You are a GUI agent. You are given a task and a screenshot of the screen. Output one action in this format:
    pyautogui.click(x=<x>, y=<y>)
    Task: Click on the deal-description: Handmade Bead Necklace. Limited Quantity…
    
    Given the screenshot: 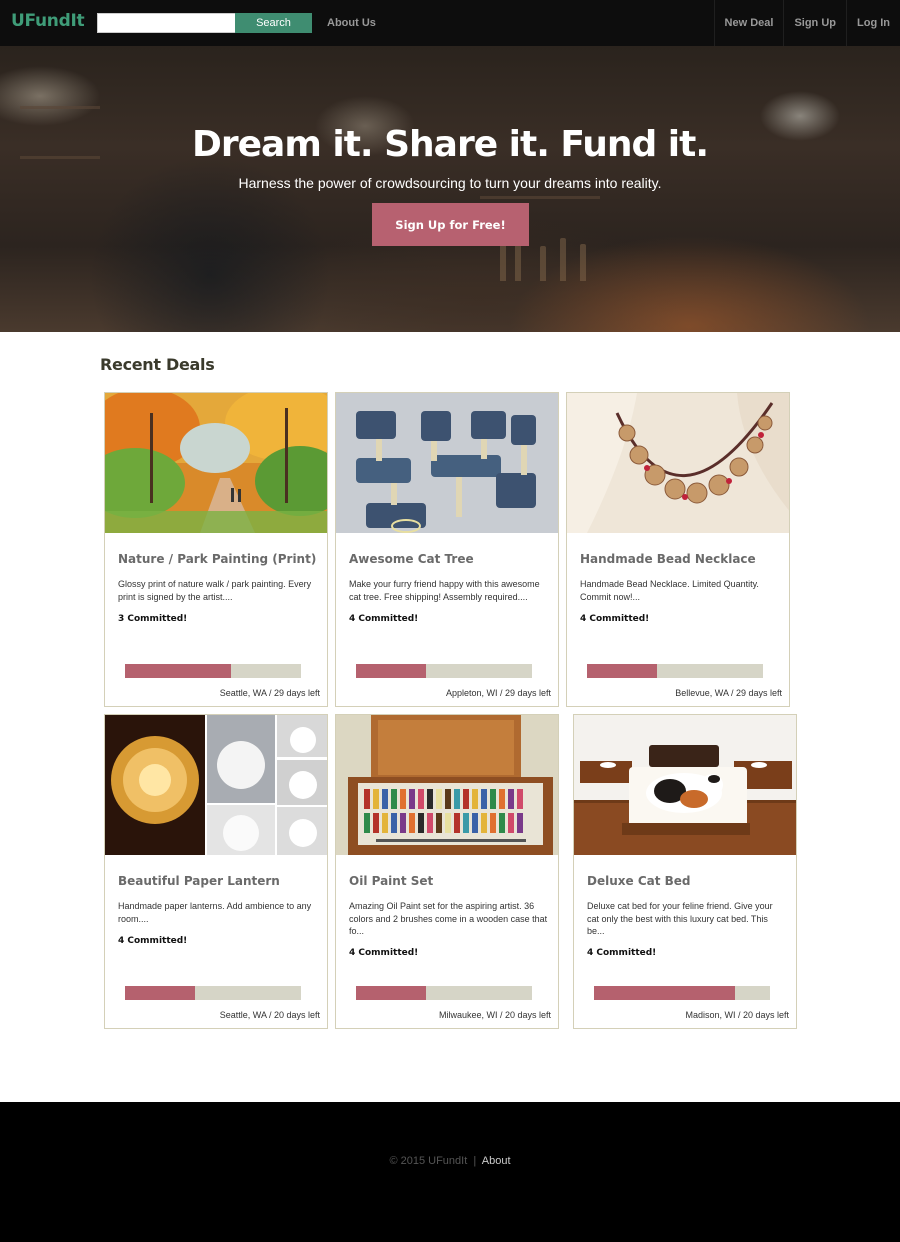 What is the action you would take?
    pyautogui.click(x=669, y=590)
    